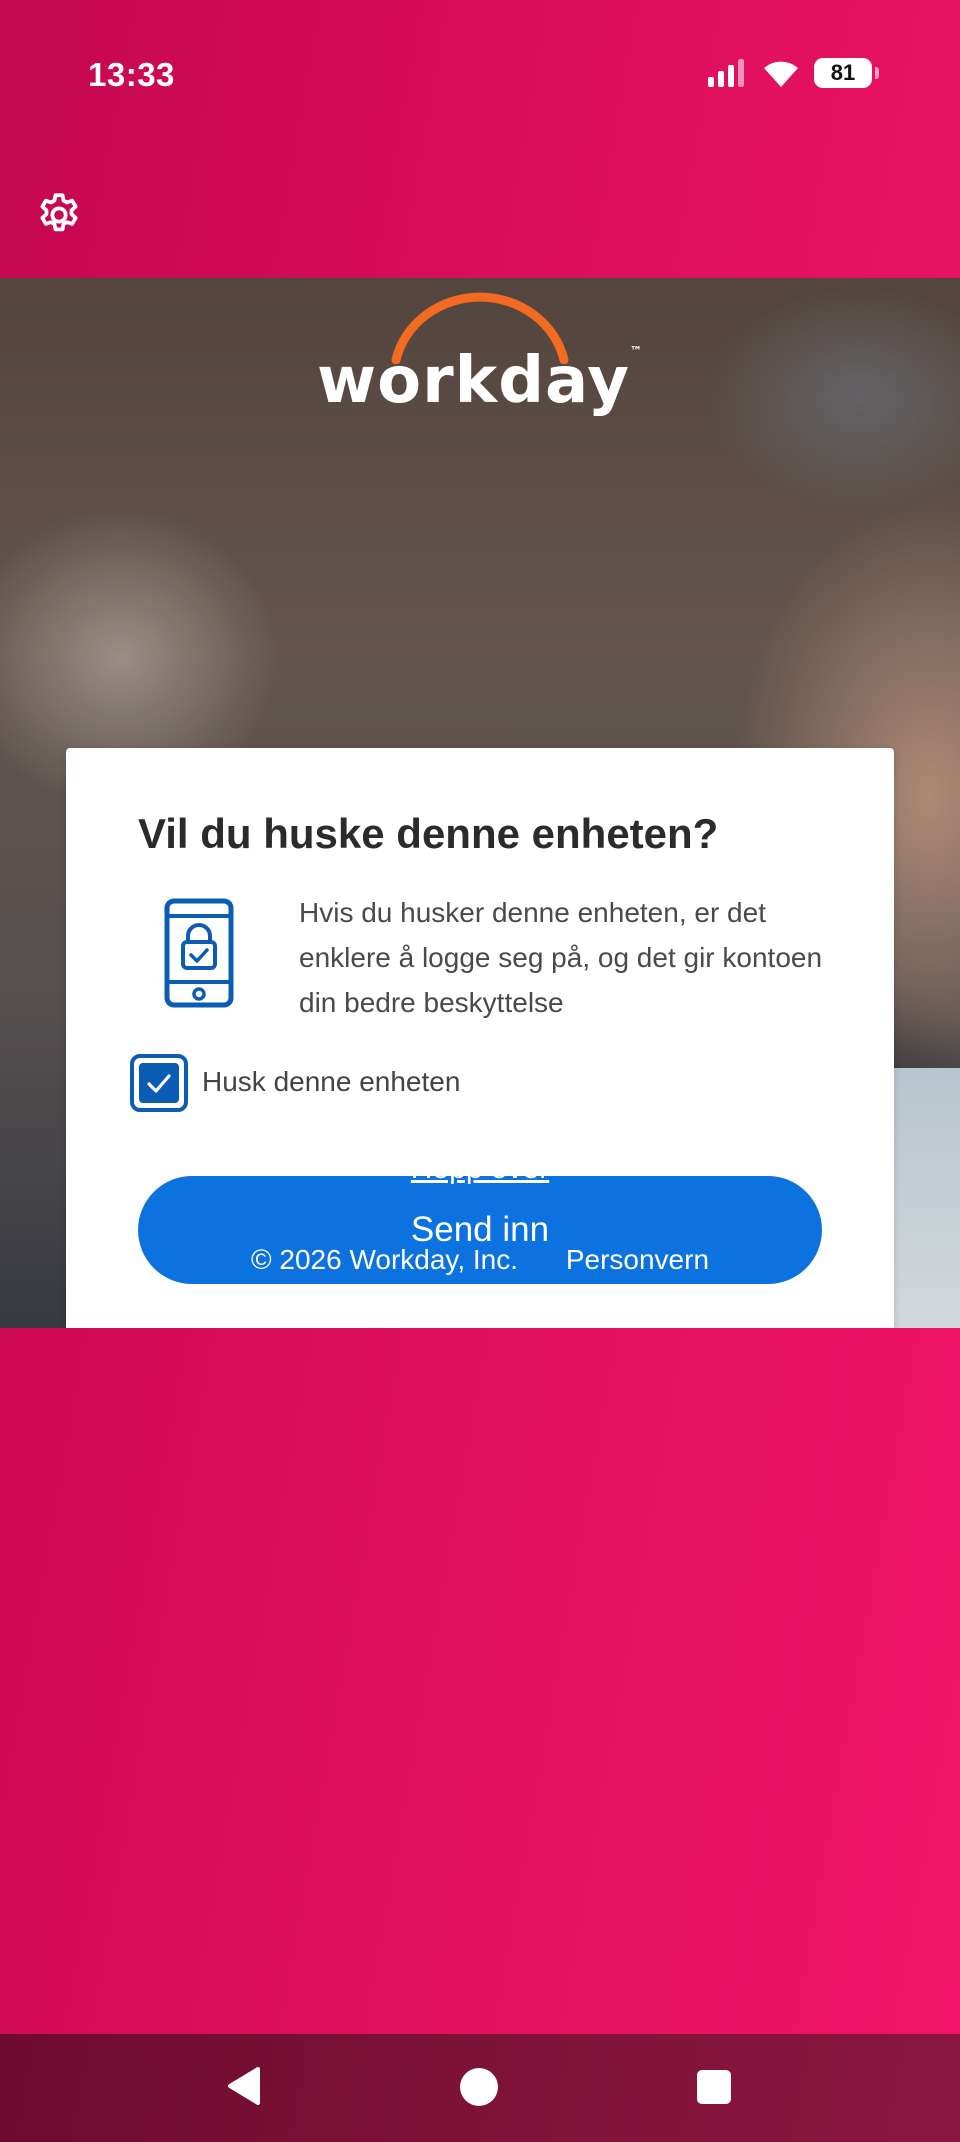  I want to click on remember-device-checkbox, so click(159, 1083).